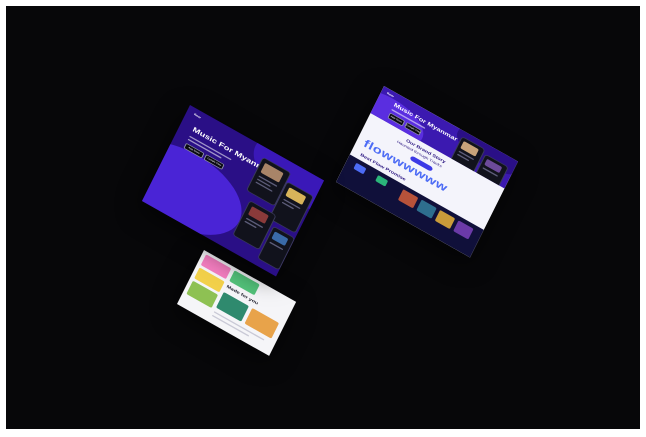 Image resolution: width=646 pixels, height=437 pixels. Describe the element at coordinates (360, 168) in the screenshot. I see `play-icon` at that location.